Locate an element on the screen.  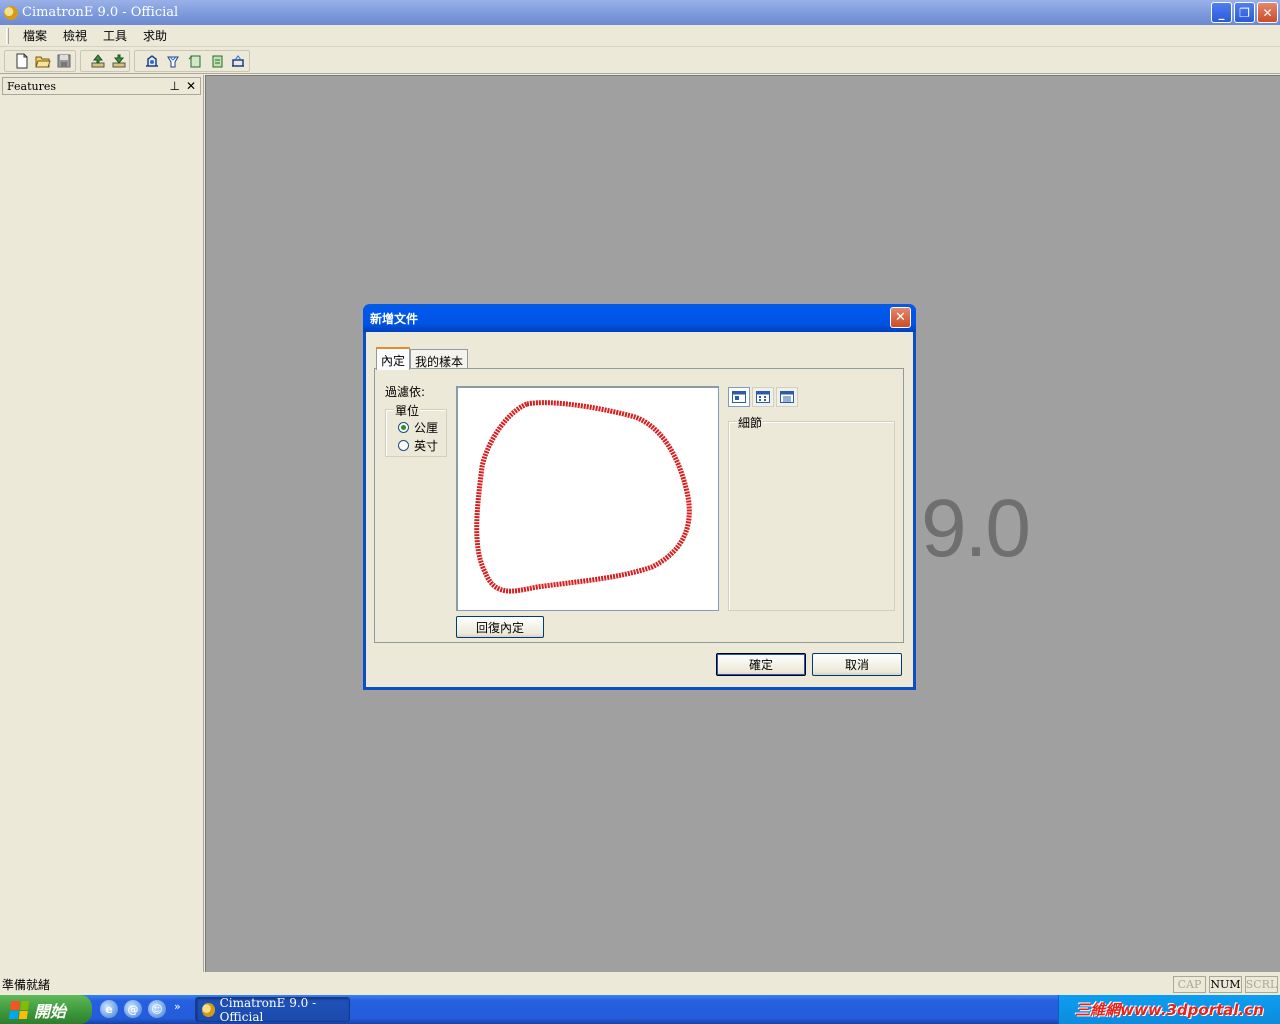
status-bar: 準備就緒 CAP NUM SCRL is located at coordinates (640, 984).